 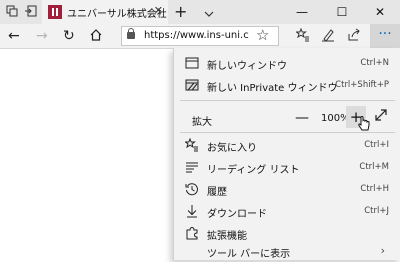 What do you see at coordinates (192, 211) in the screenshot?
I see `download-arrow-icon` at bounding box center [192, 211].